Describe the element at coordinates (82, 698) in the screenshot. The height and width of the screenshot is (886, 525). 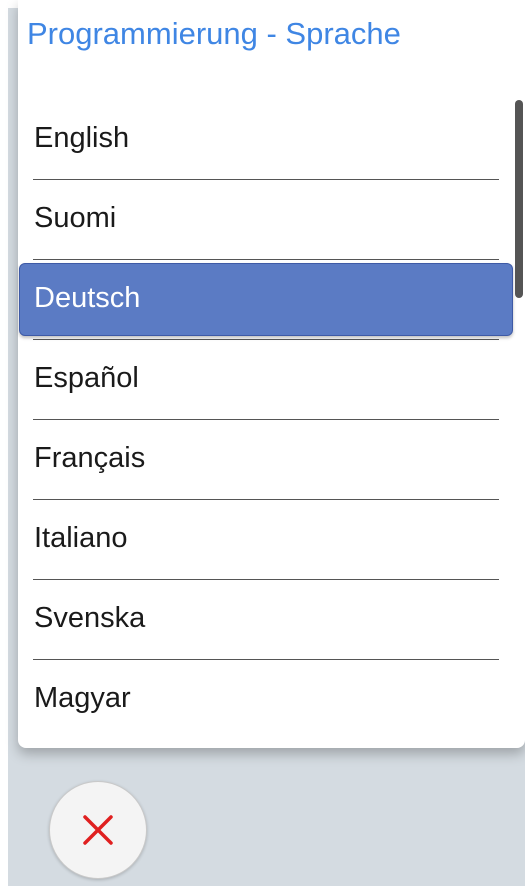
I see `language-label: Magyar` at that location.